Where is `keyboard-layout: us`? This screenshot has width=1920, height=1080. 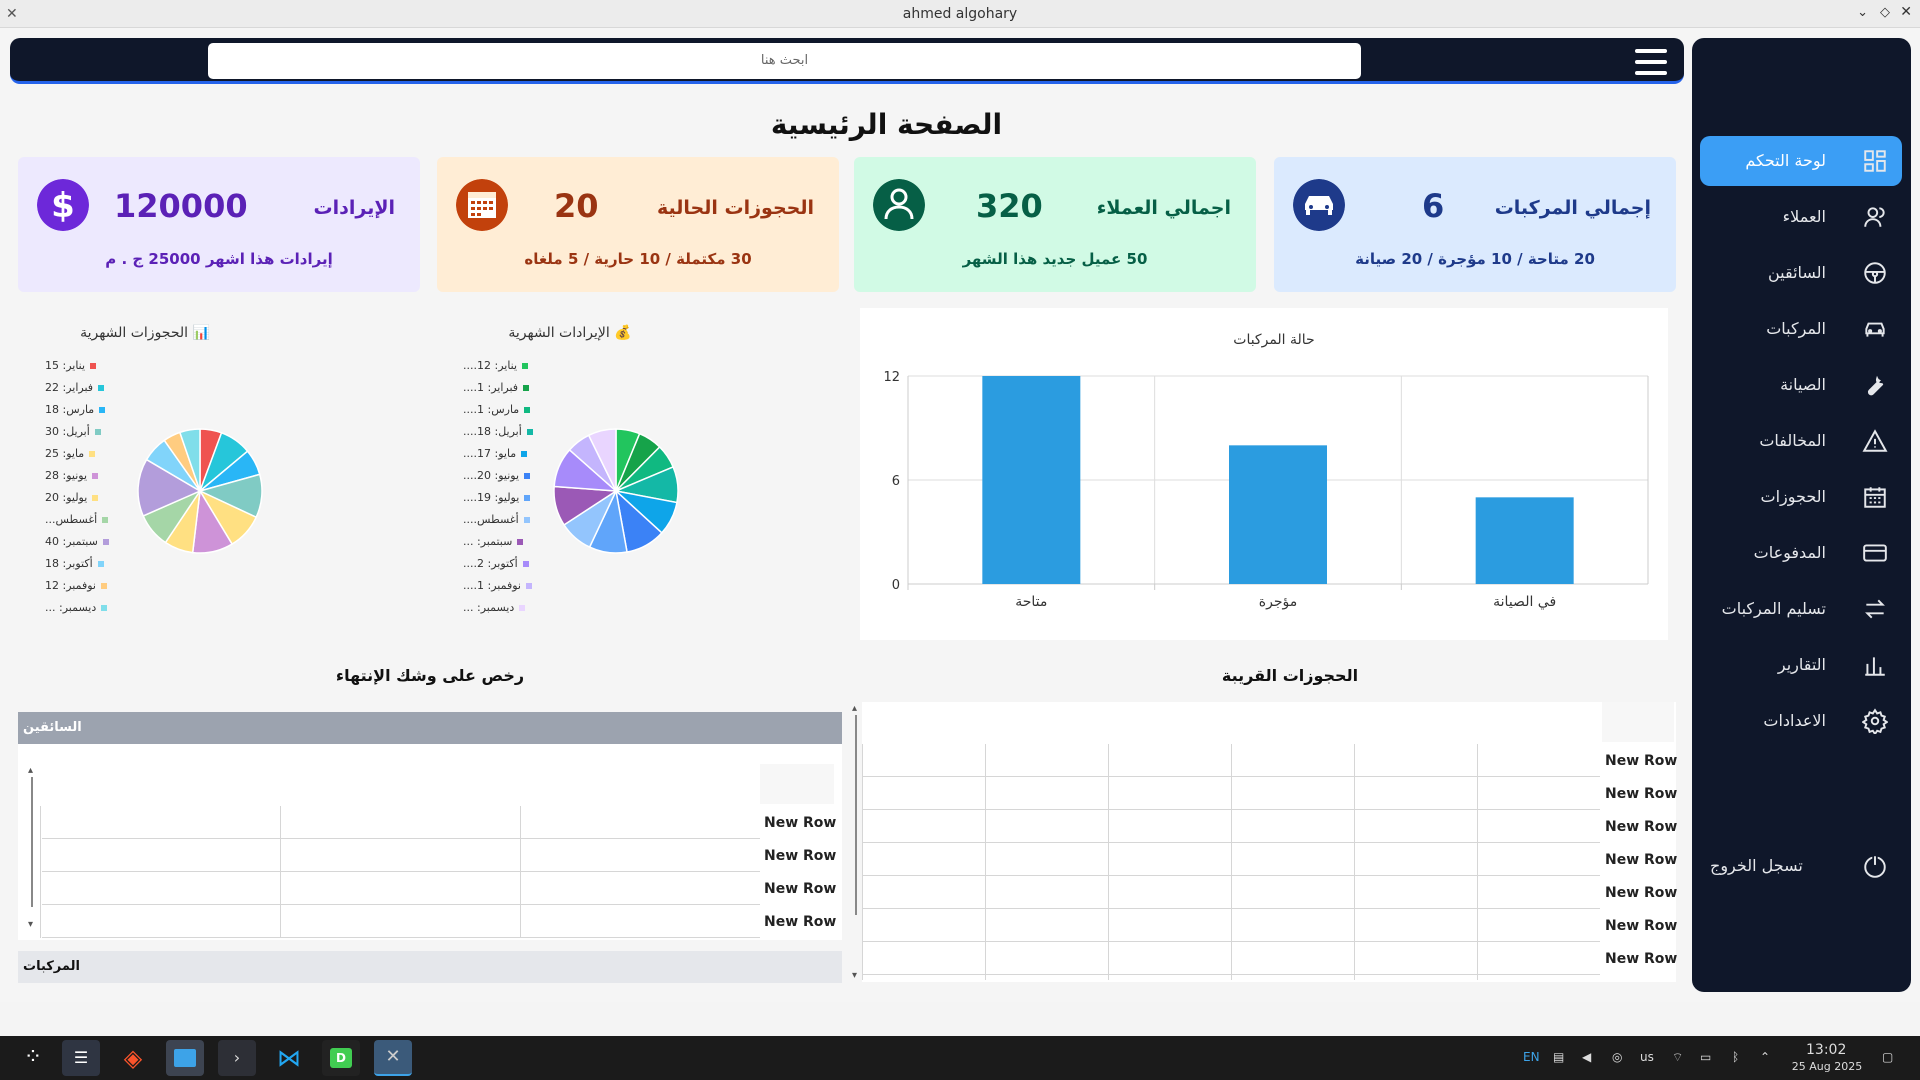
keyboard-layout: us is located at coordinates (1647, 1057).